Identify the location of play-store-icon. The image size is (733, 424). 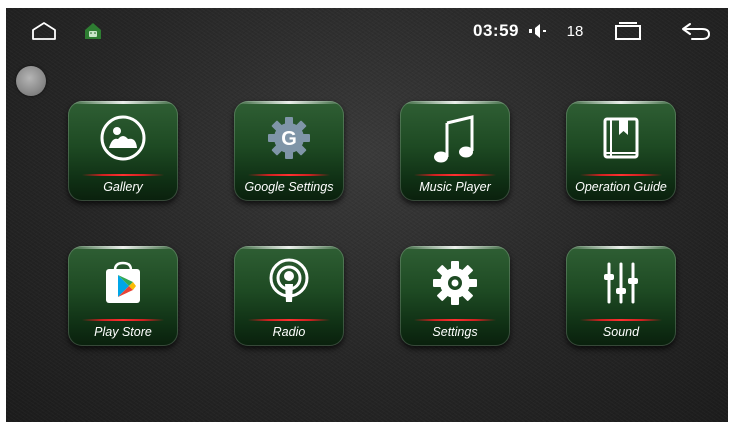
(123, 283).